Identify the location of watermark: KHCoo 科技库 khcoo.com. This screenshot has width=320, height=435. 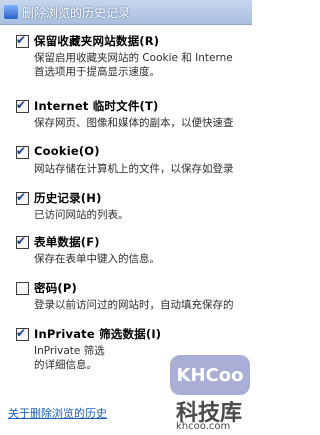
(211, 395).